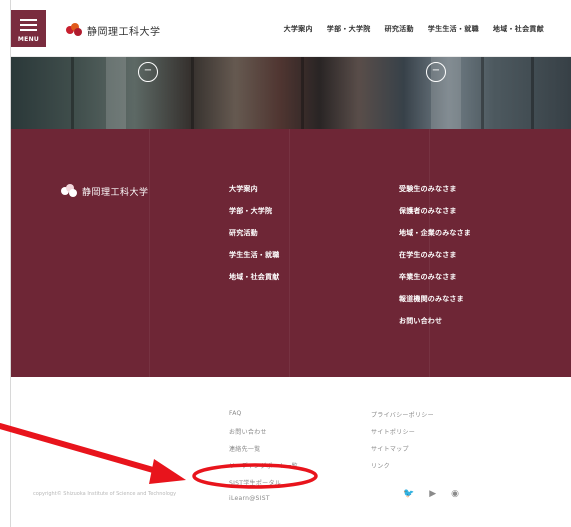 Image resolution: width=571 pixels, height=527 pixels. I want to click on youtube-icon: ▶, so click(432, 494).